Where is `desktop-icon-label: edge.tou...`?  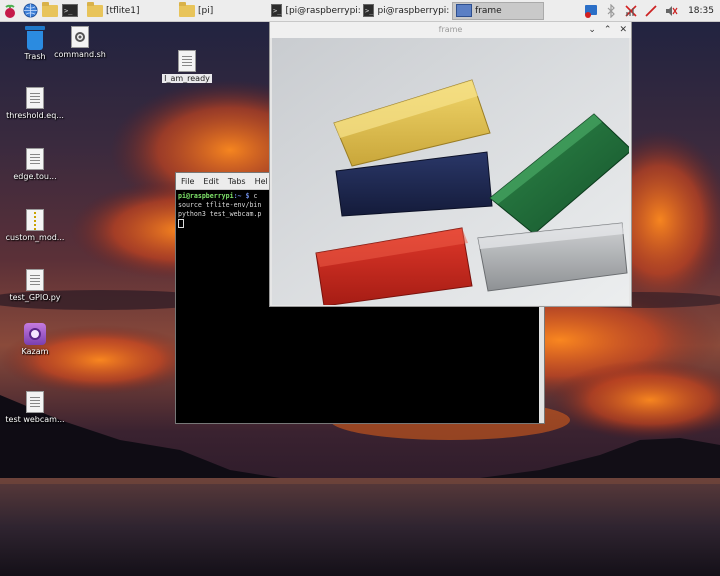
desktop-icon-label: edge.tou... is located at coordinates (35, 176).